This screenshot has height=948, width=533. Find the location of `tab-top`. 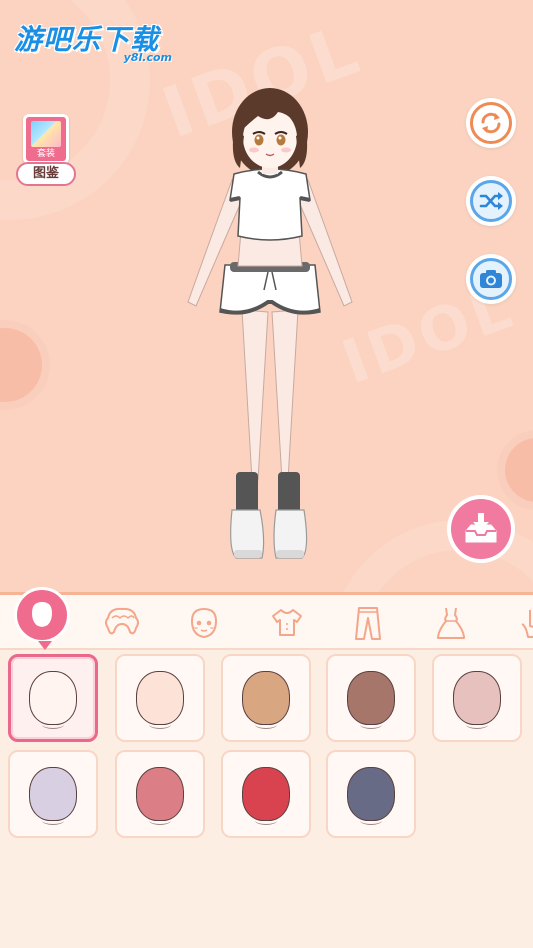

tab-top is located at coordinates (287, 623).